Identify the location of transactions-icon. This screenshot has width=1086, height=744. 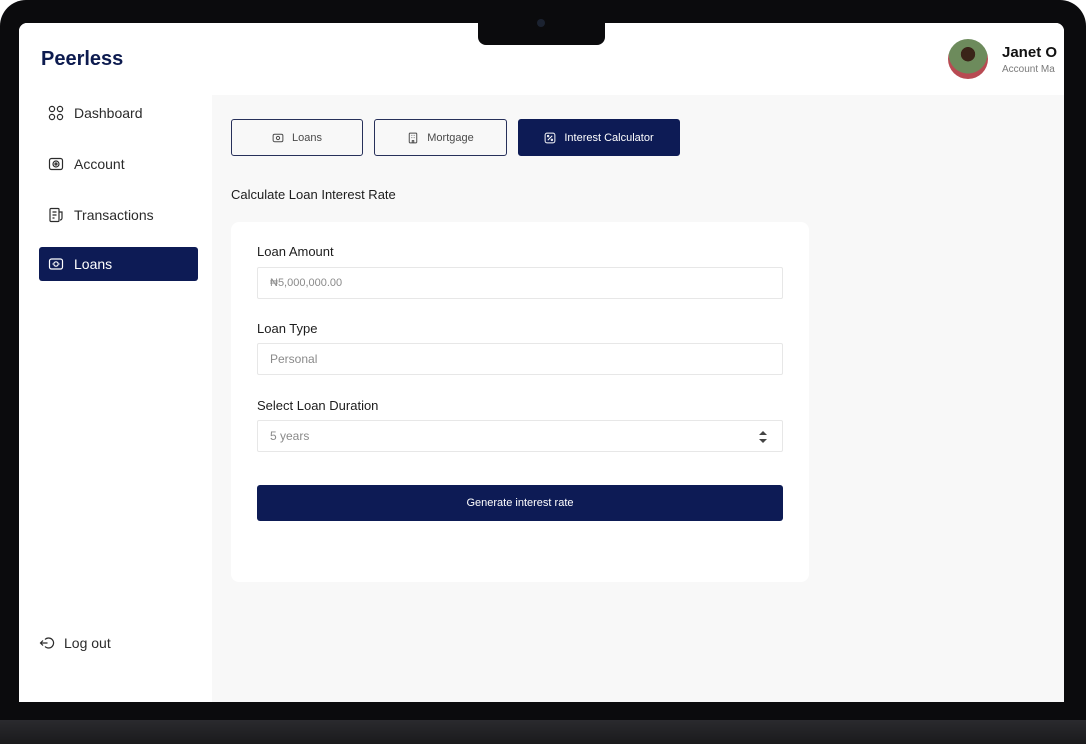
(56, 215).